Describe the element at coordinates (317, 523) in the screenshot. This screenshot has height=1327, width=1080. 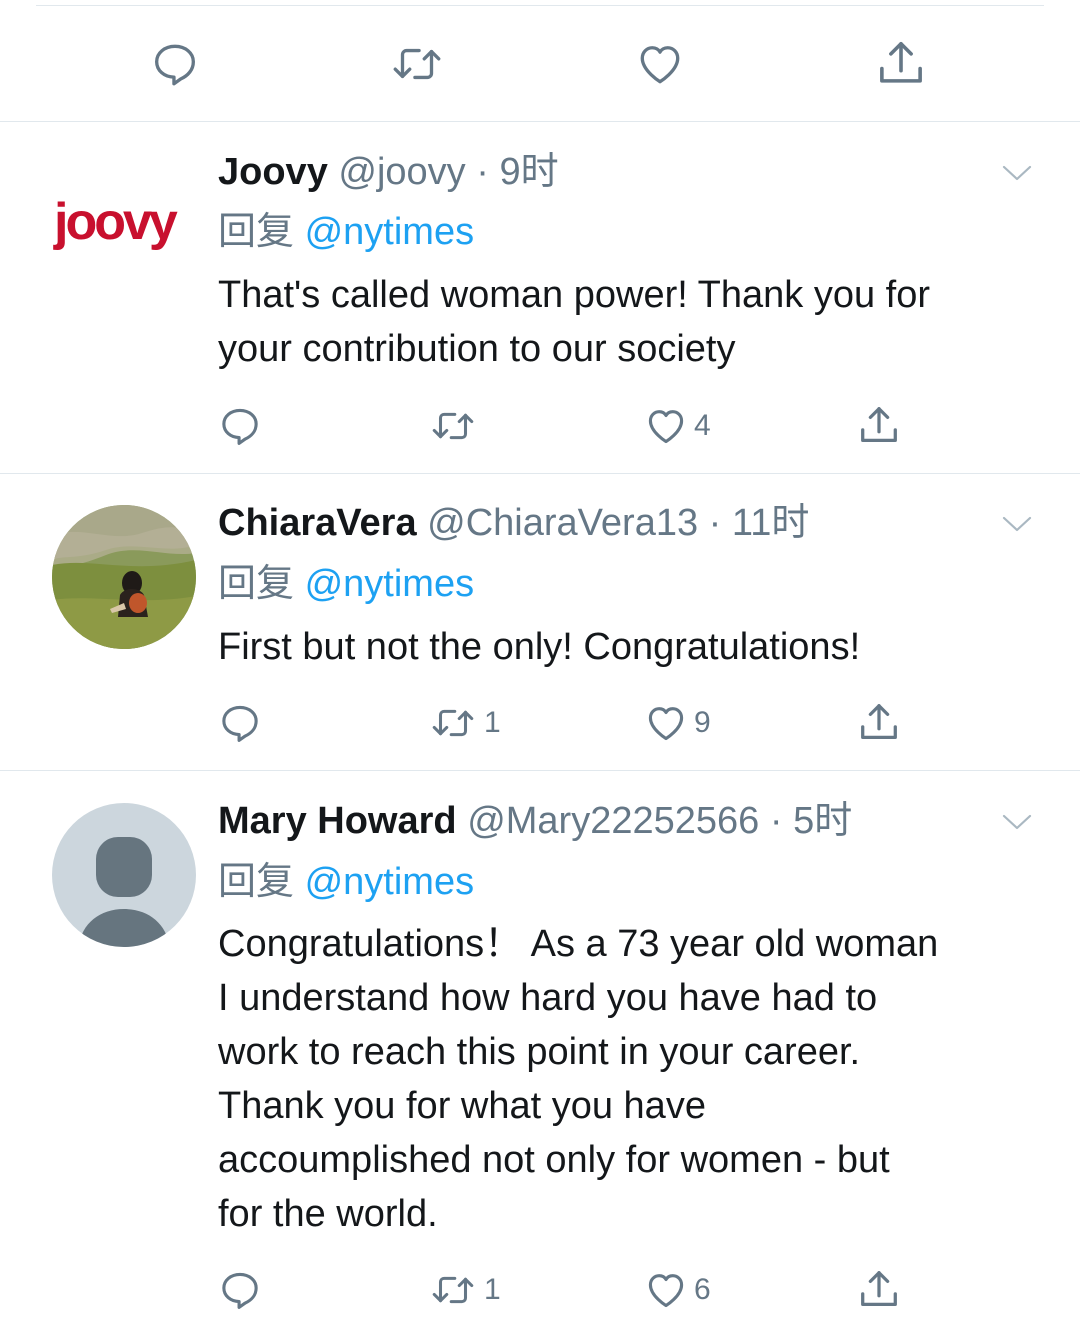
I see `display-name: ChiaraVera` at that location.